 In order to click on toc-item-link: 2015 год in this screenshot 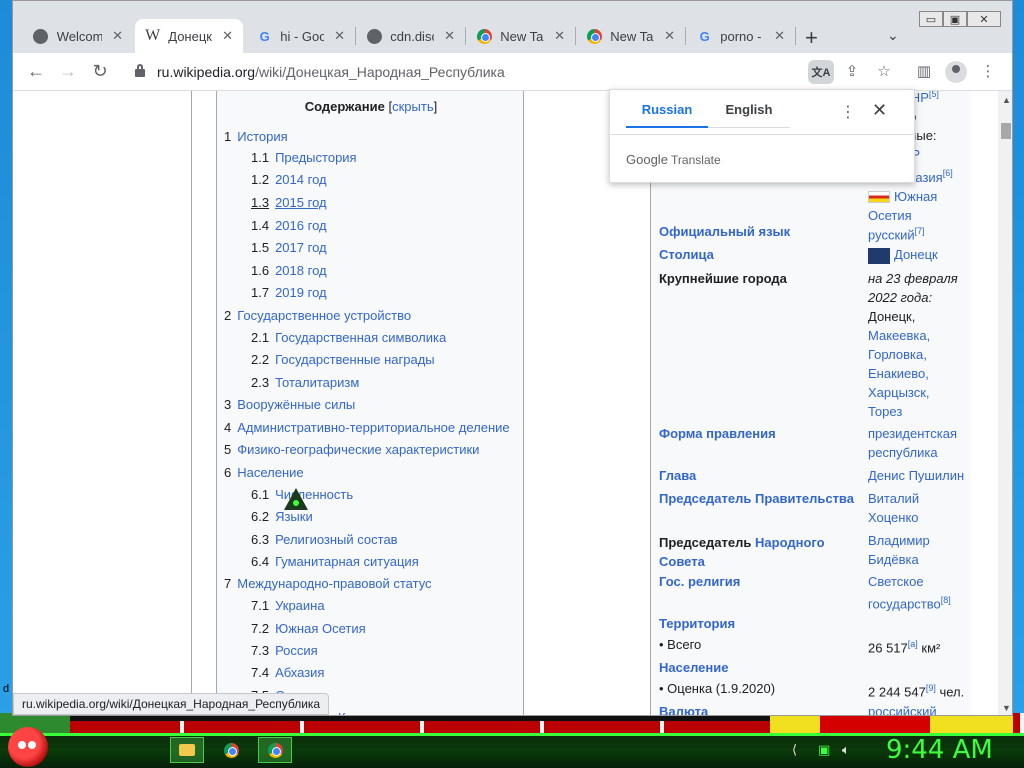, I will do `click(301, 202)`.